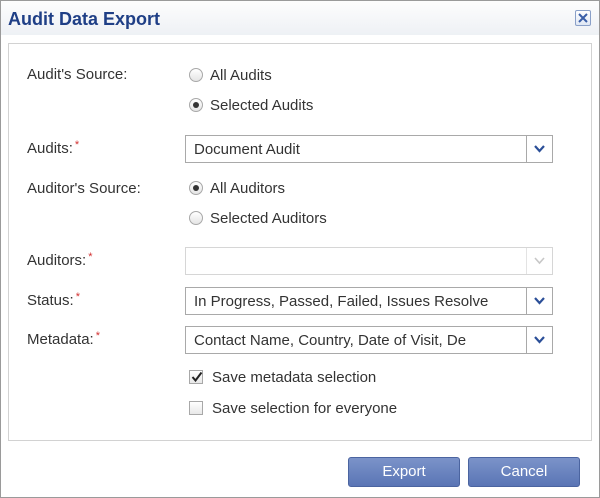 The height and width of the screenshot is (498, 600). I want to click on radio-all-audits: All Audits, so click(230, 75).